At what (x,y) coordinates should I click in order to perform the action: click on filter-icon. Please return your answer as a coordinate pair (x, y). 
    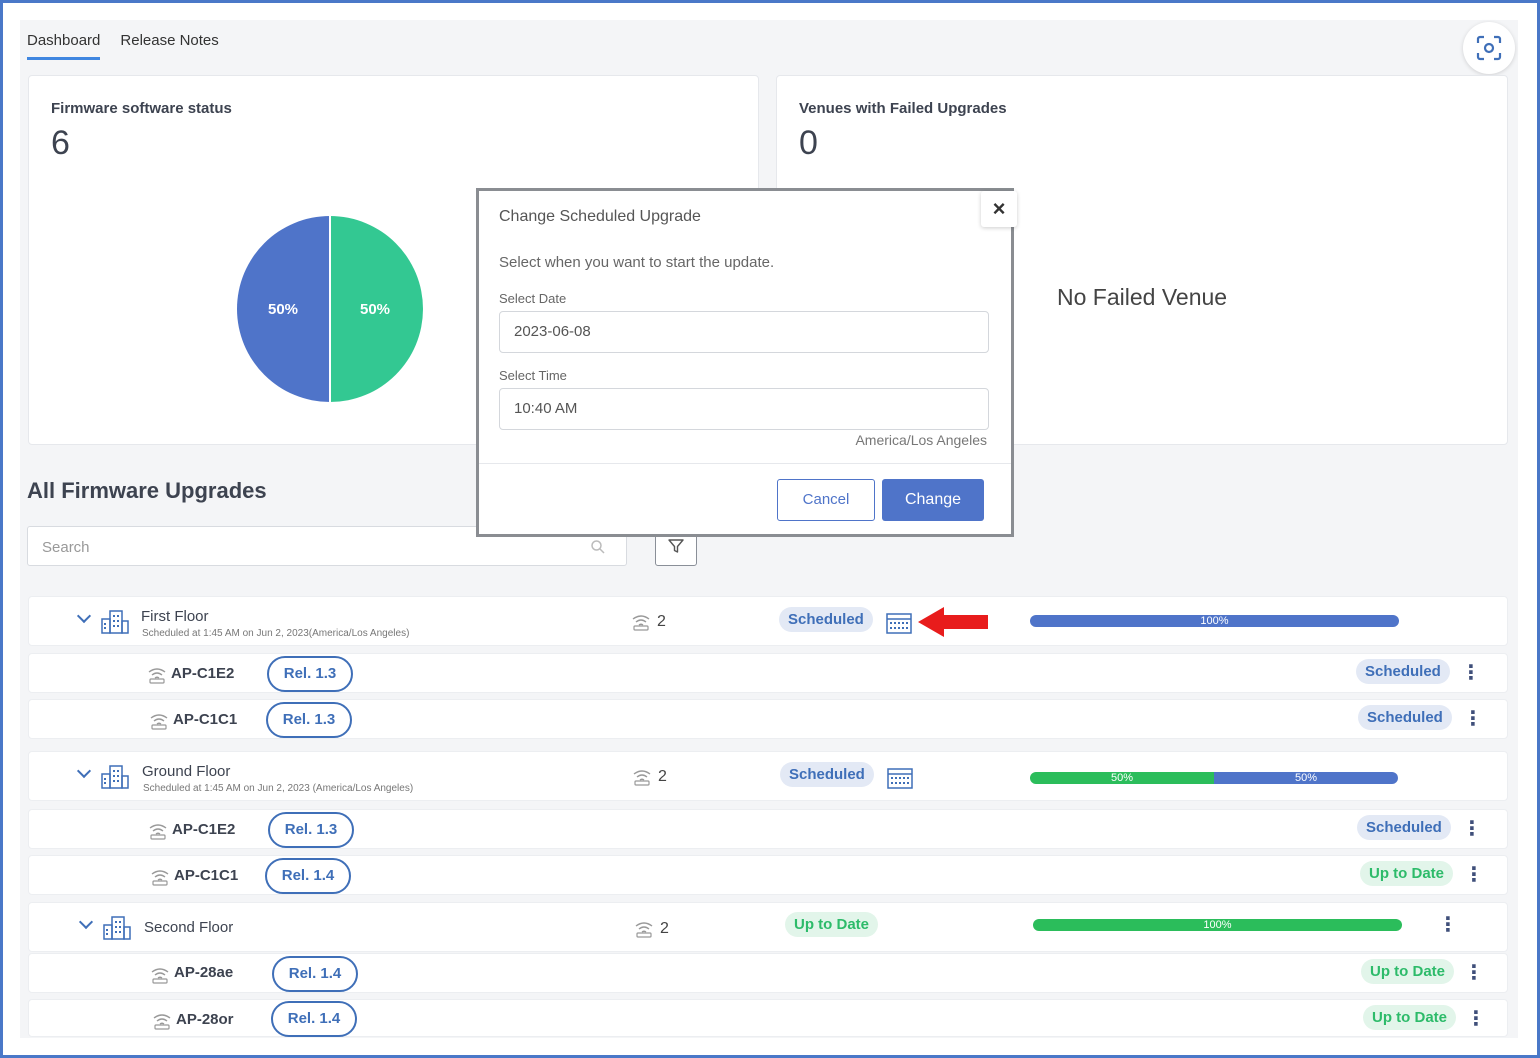
    Looking at the image, I should click on (676, 546).